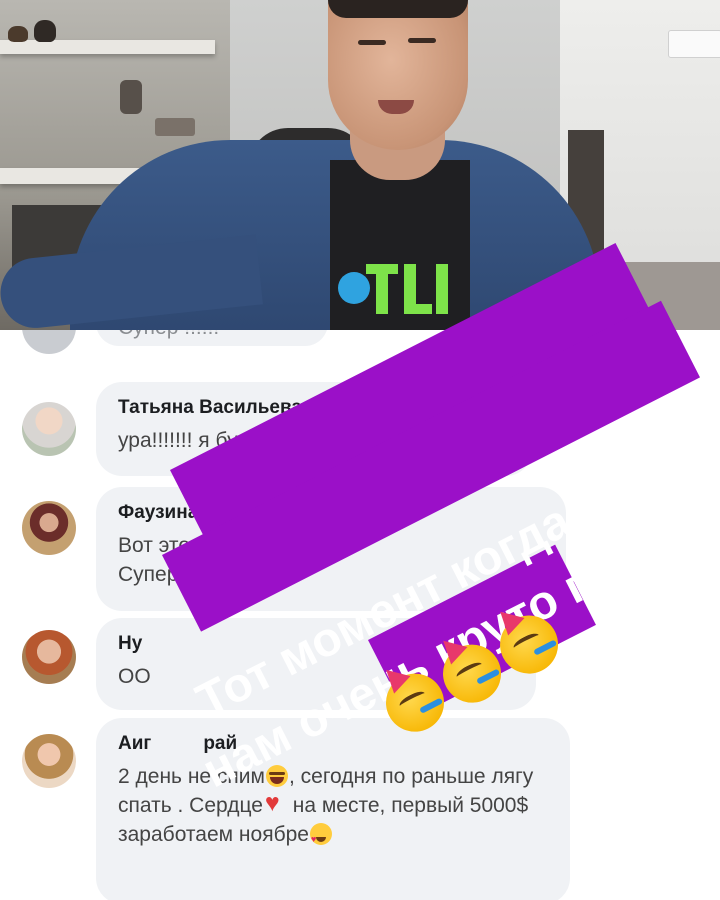 The width and height of the screenshot is (720, 900). Describe the element at coordinates (398, 9) in the screenshot. I see `speaker-hair` at that location.